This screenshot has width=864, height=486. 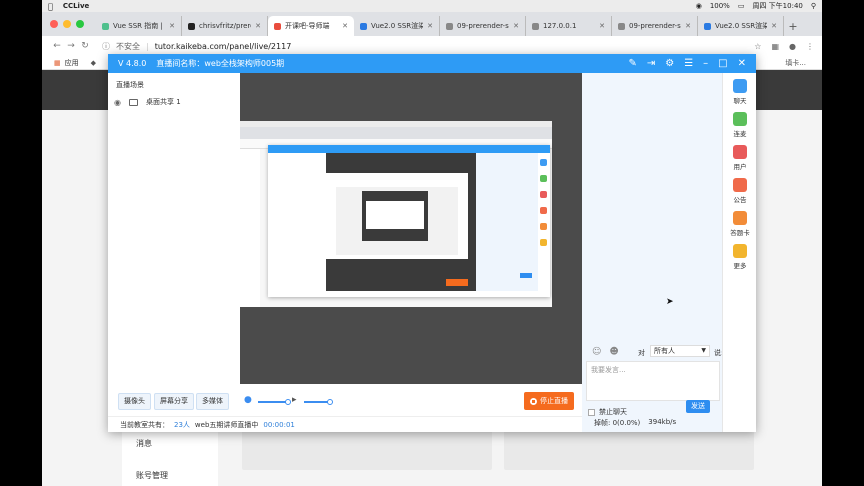 I want to click on close-window-icon, so click(x=54, y=24).